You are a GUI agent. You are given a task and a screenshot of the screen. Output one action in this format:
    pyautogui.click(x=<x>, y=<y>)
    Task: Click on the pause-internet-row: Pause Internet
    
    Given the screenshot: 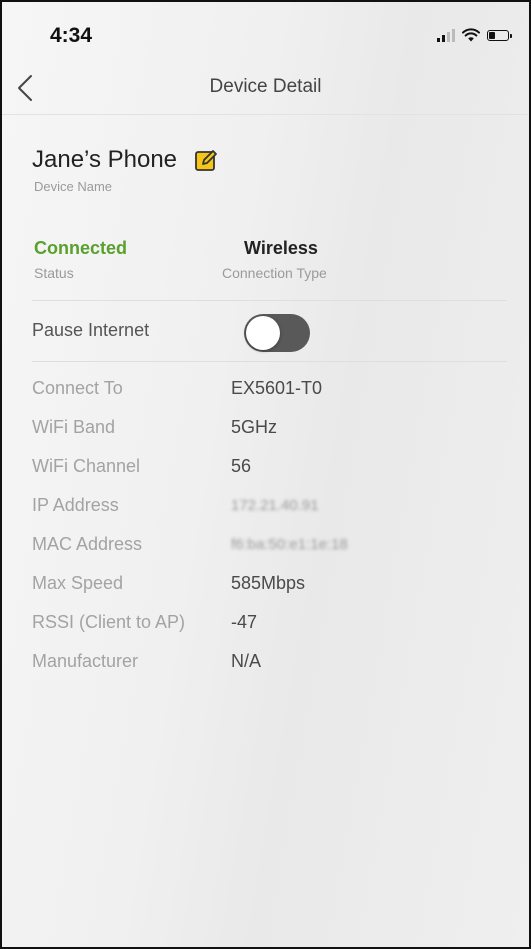 What is the action you would take?
    pyautogui.click(x=269, y=334)
    